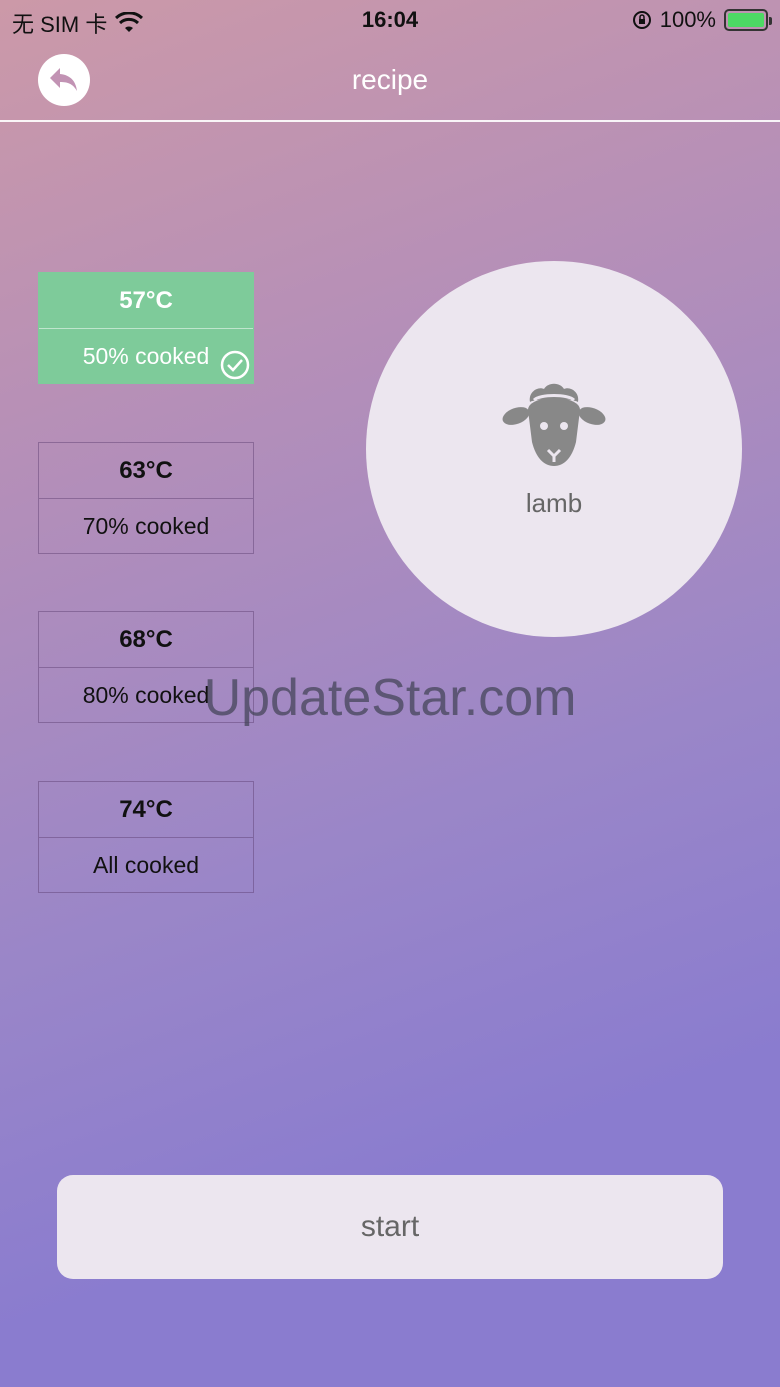  I want to click on meat-selector: lamb, so click(554, 449).